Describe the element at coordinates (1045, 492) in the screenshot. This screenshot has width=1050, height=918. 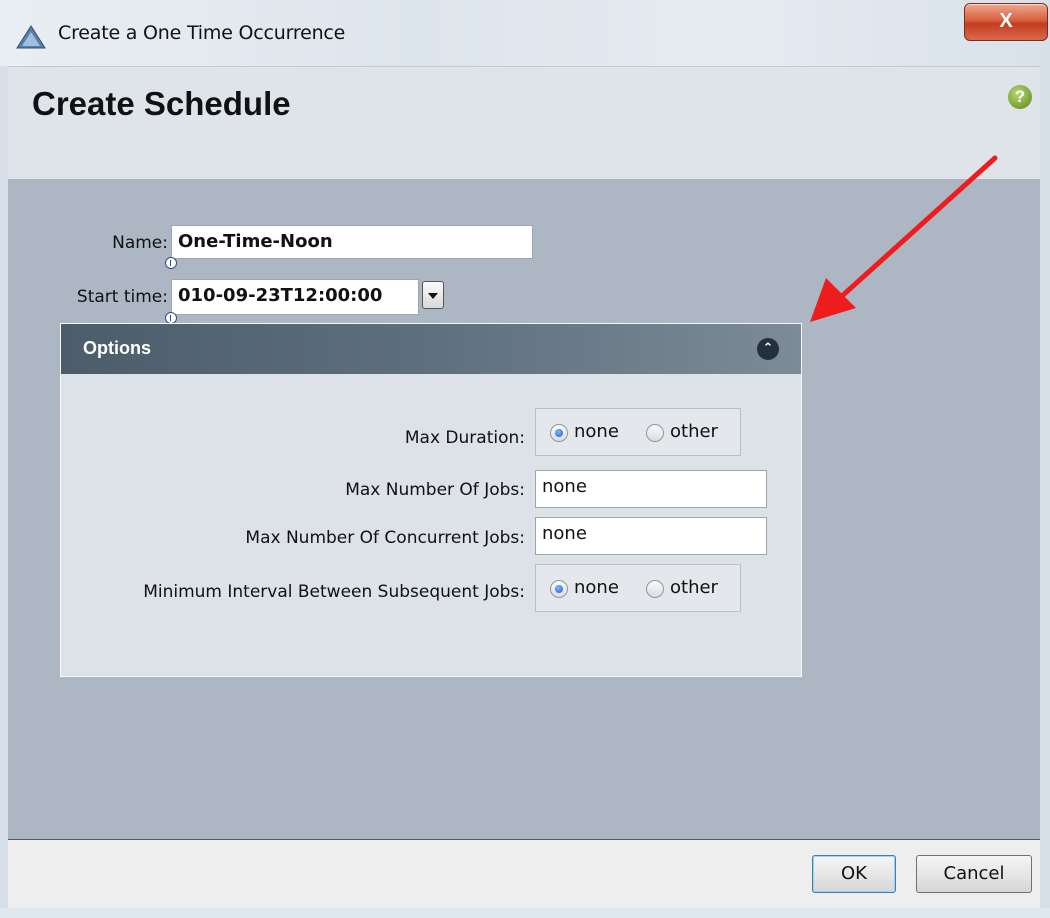
I see `window-frame-right` at that location.